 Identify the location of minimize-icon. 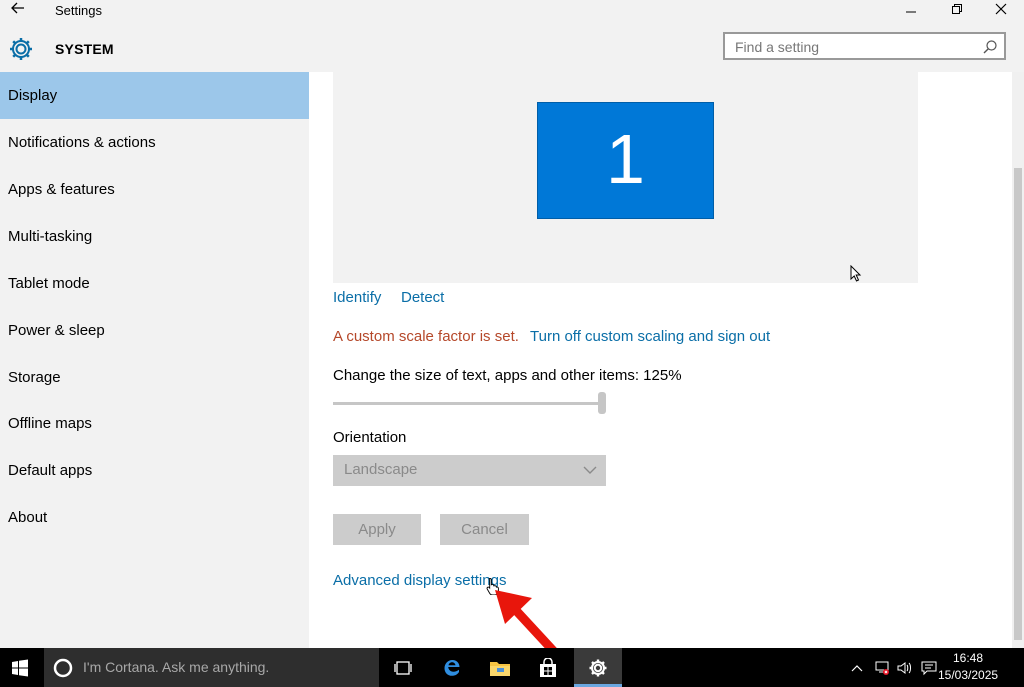
(911, 11).